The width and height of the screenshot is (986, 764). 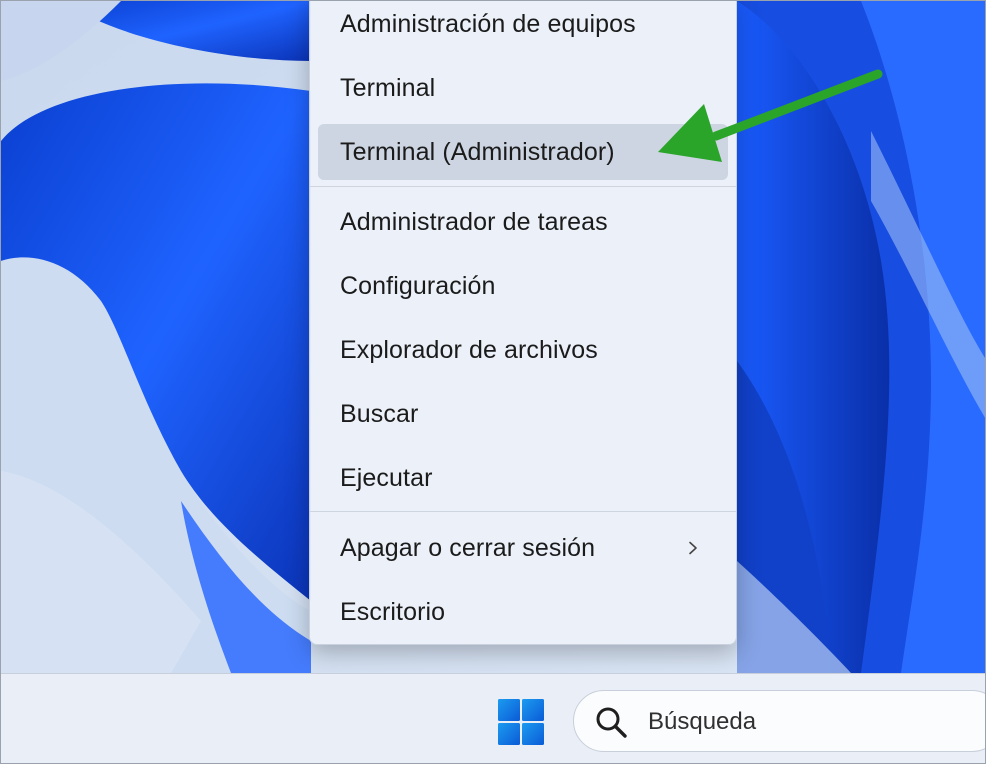 What do you see at coordinates (493, 718) in the screenshot?
I see `taskbar: Búsqueda` at bounding box center [493, 718].